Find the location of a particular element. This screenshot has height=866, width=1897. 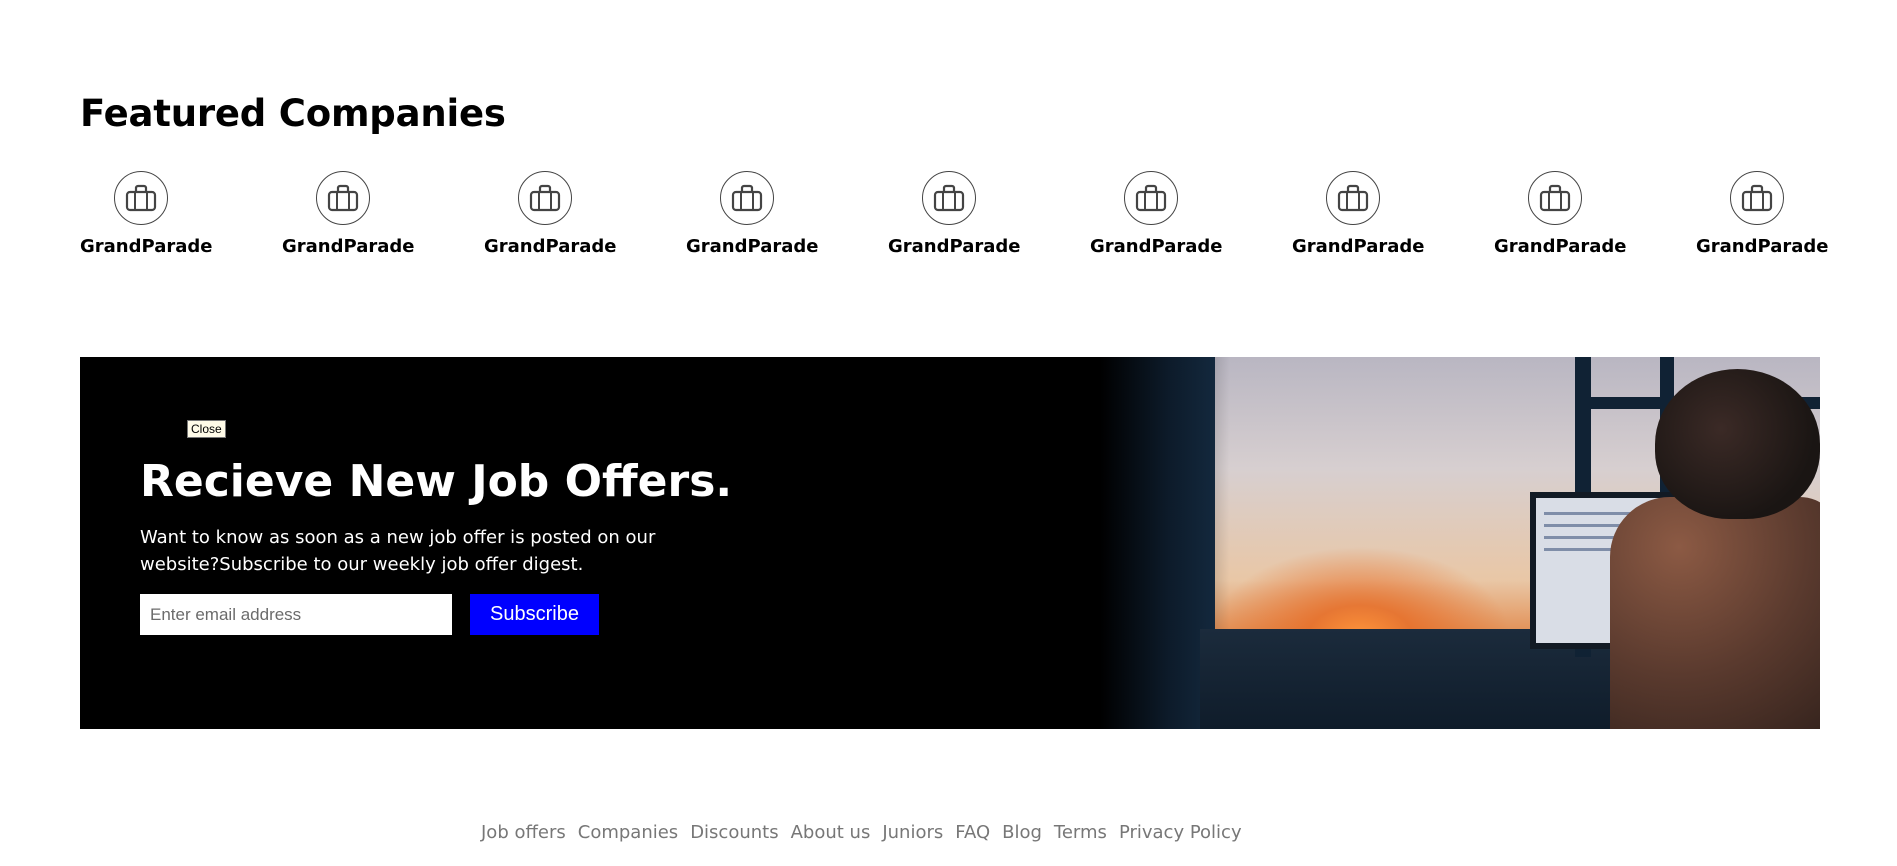

close-button: Close is located at coordinates (206, 429).